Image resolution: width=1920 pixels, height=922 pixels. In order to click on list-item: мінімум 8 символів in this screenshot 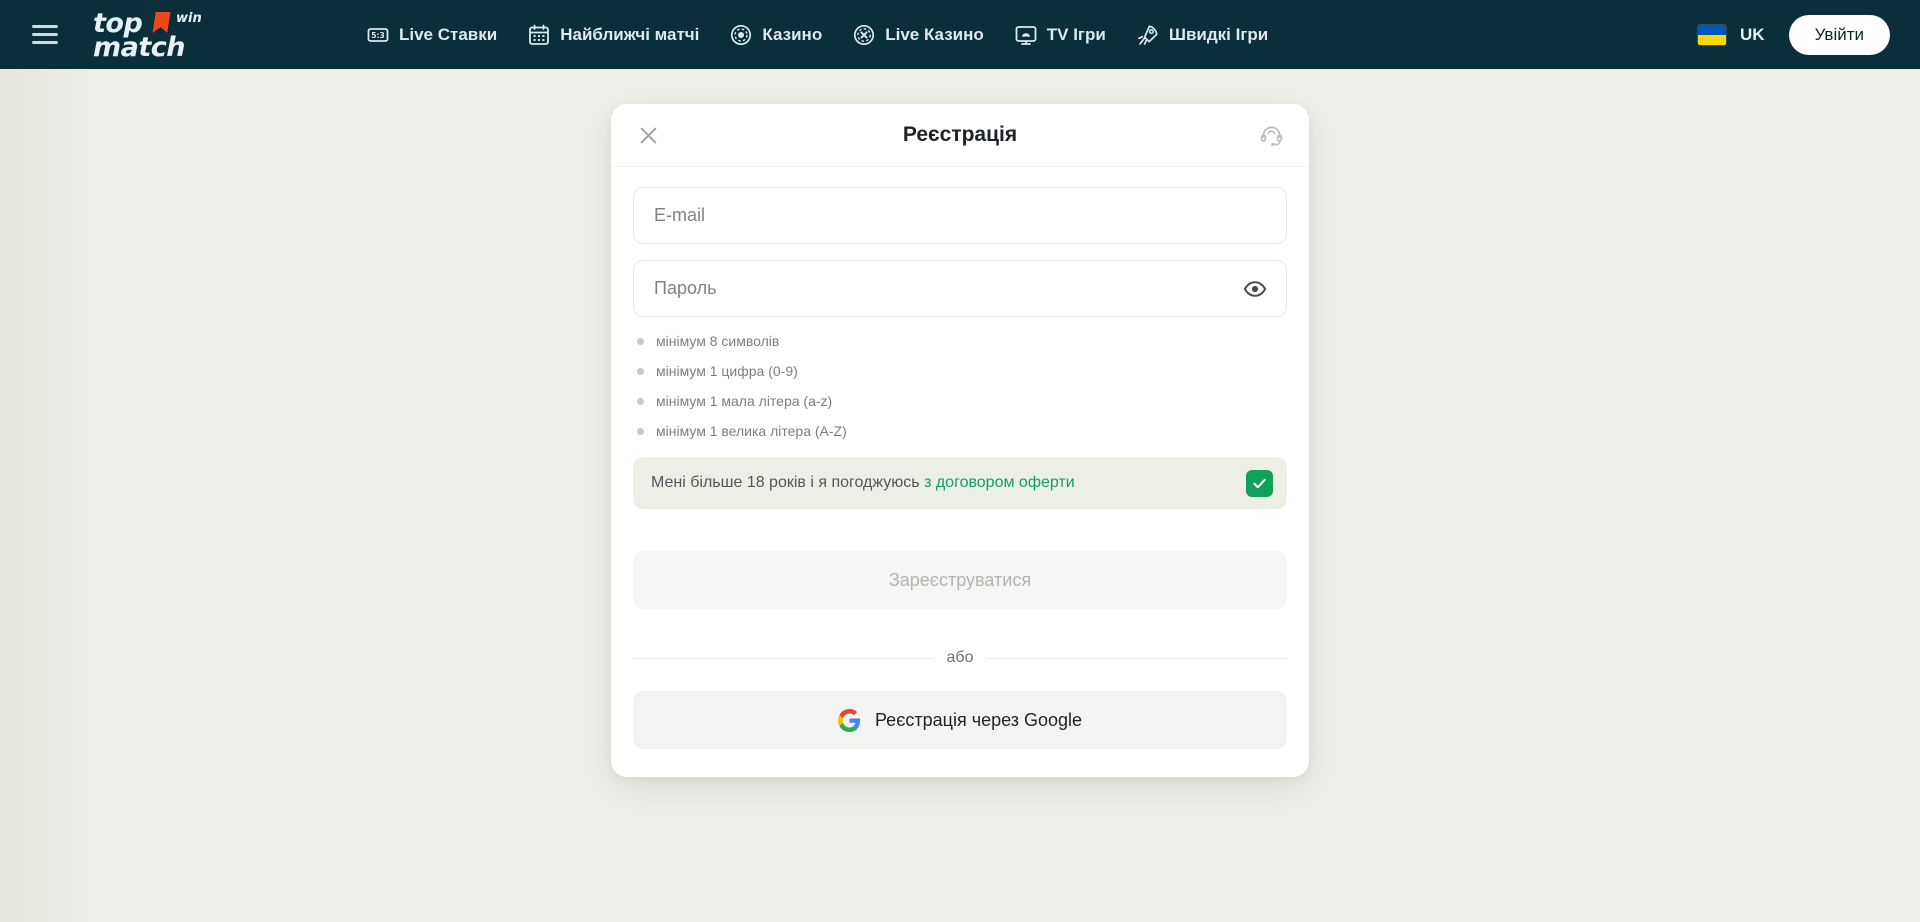, I will do `click(962, 341)`.